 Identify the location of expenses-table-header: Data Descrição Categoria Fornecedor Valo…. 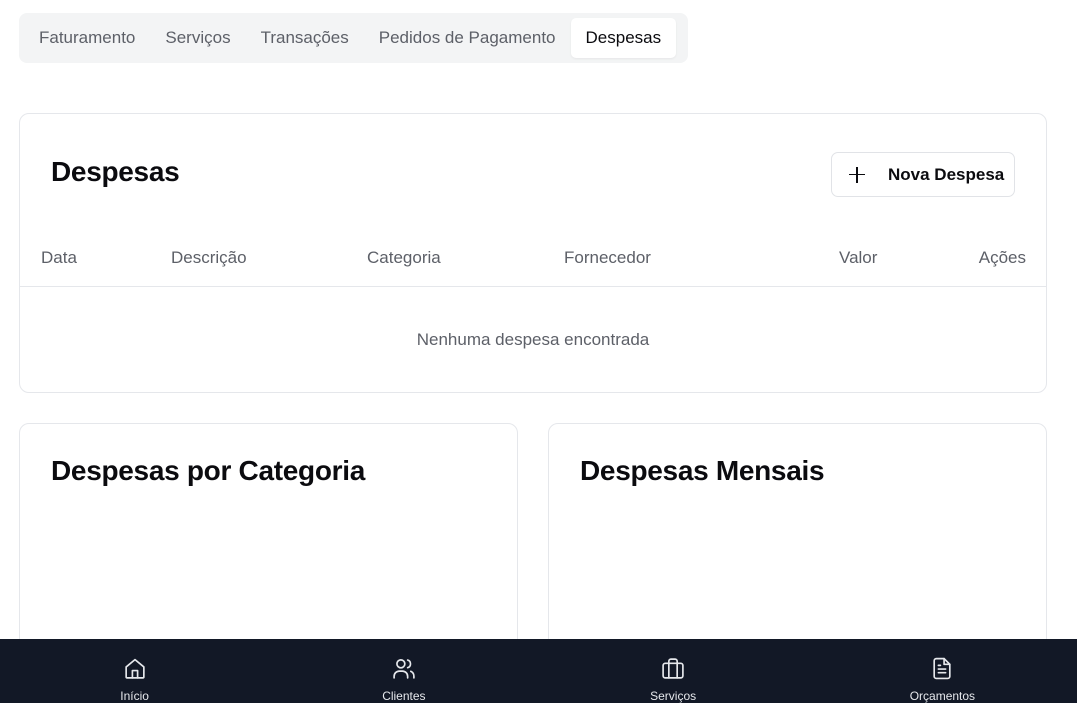
(533, 260).